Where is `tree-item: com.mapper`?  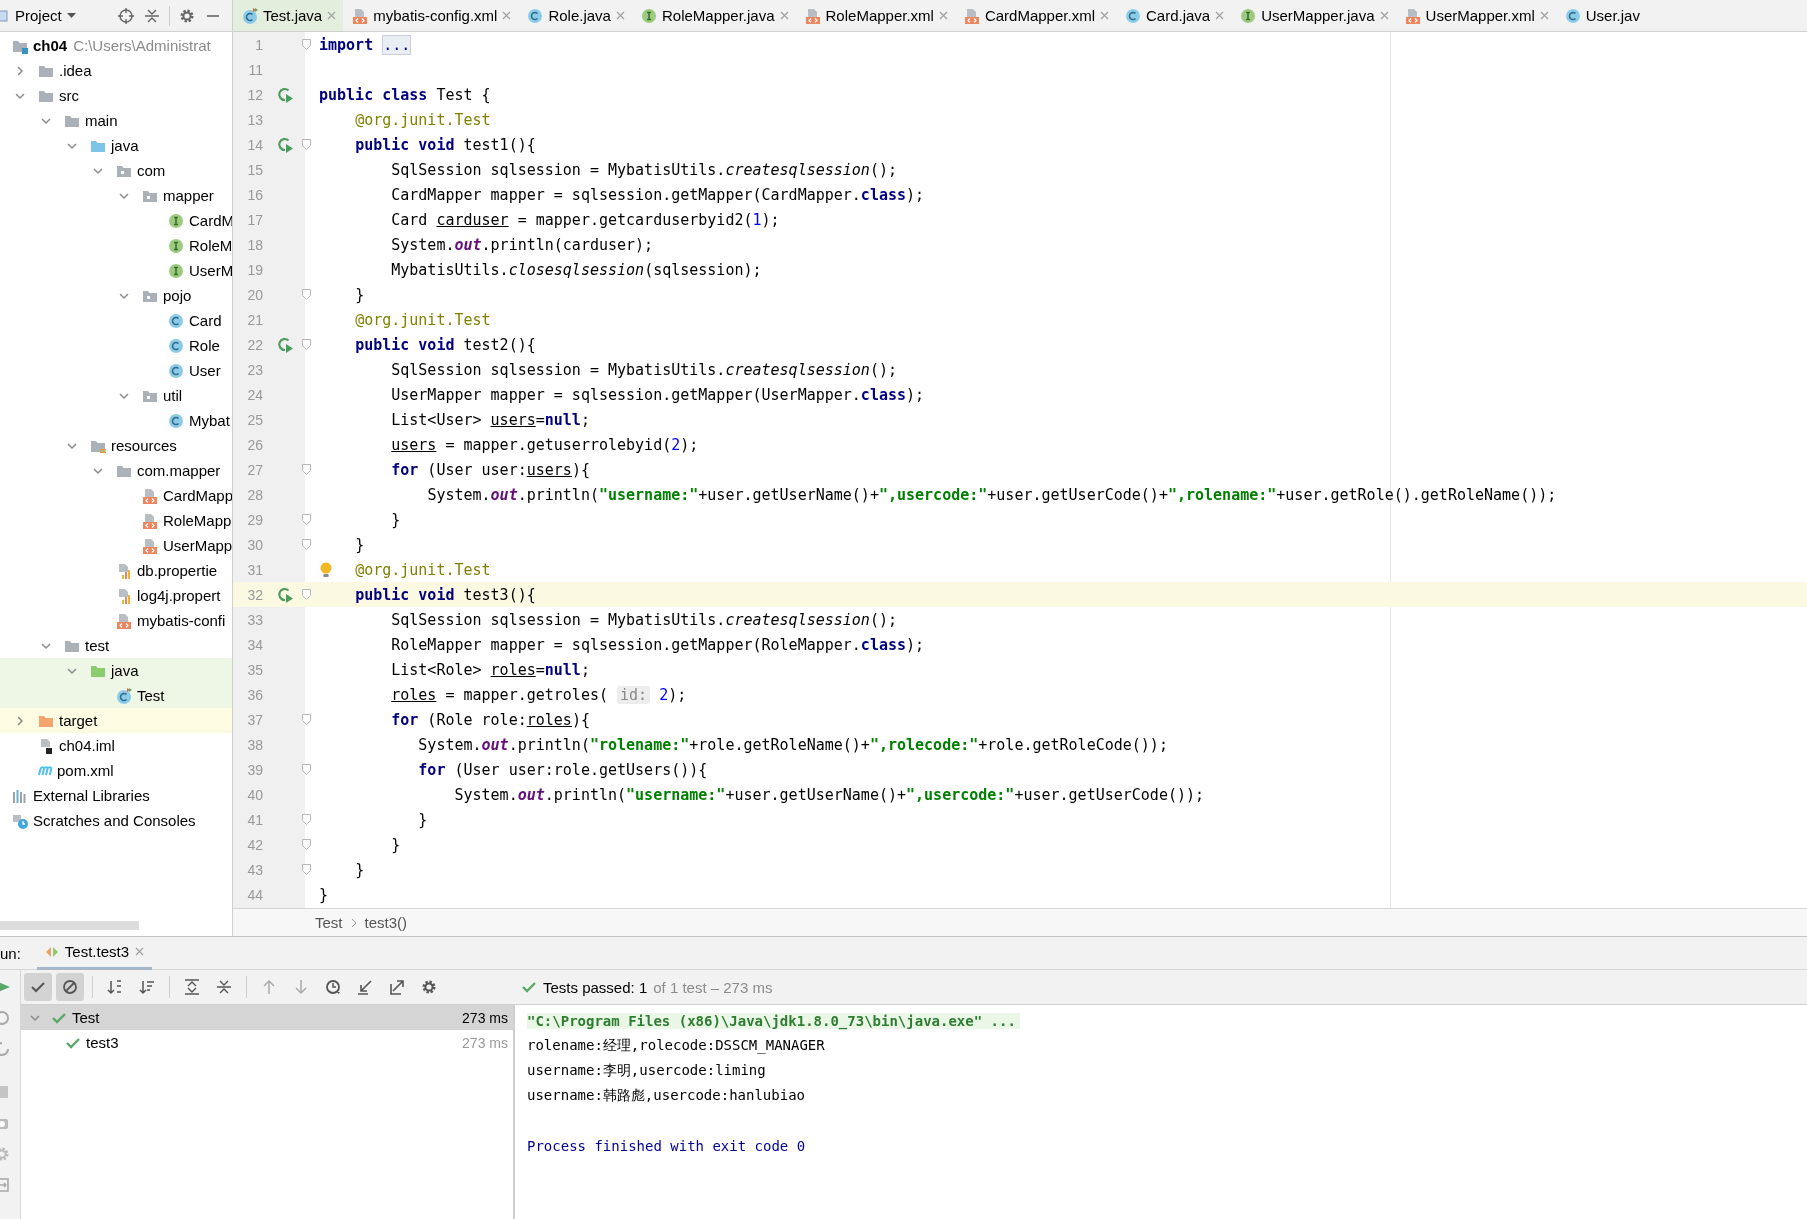
tree-item: com.mapper is located at coordinates (179, 470).